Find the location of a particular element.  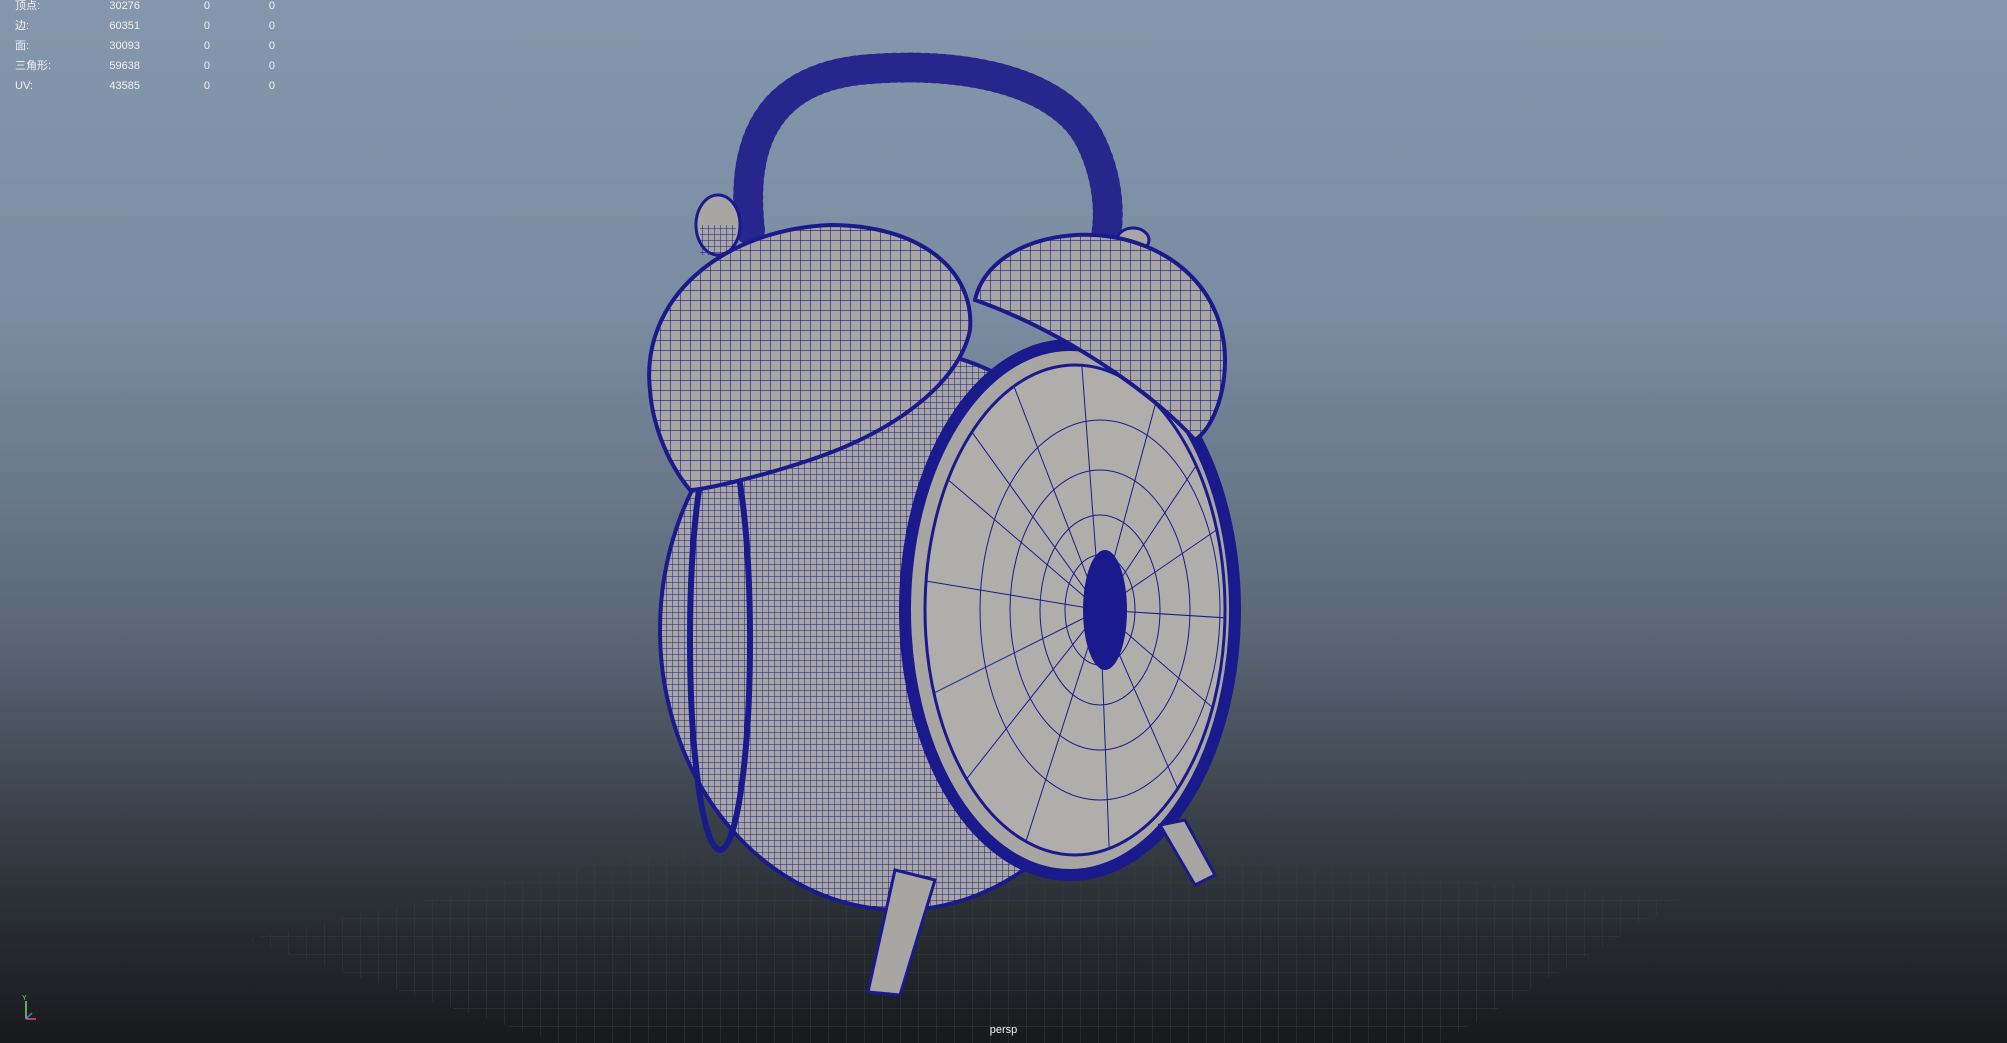

hud-label: 面: is located at coordinates (22, 46).